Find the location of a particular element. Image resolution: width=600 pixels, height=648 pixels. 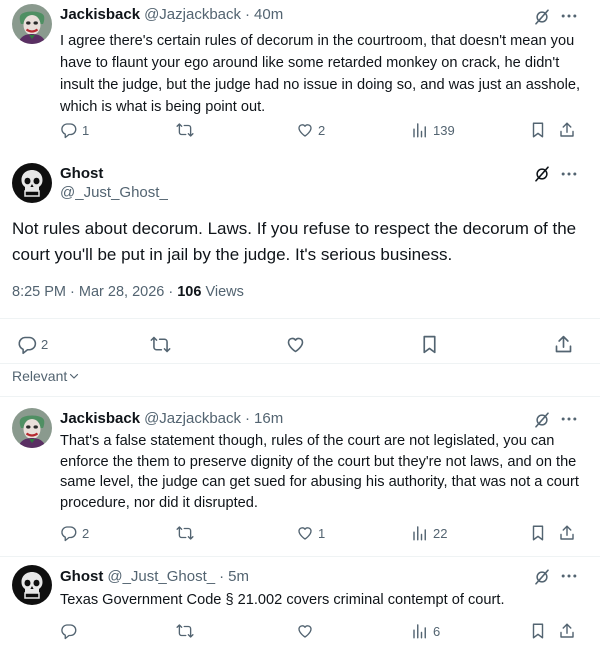

post-time: 16m is located at coordinates (268, 418).